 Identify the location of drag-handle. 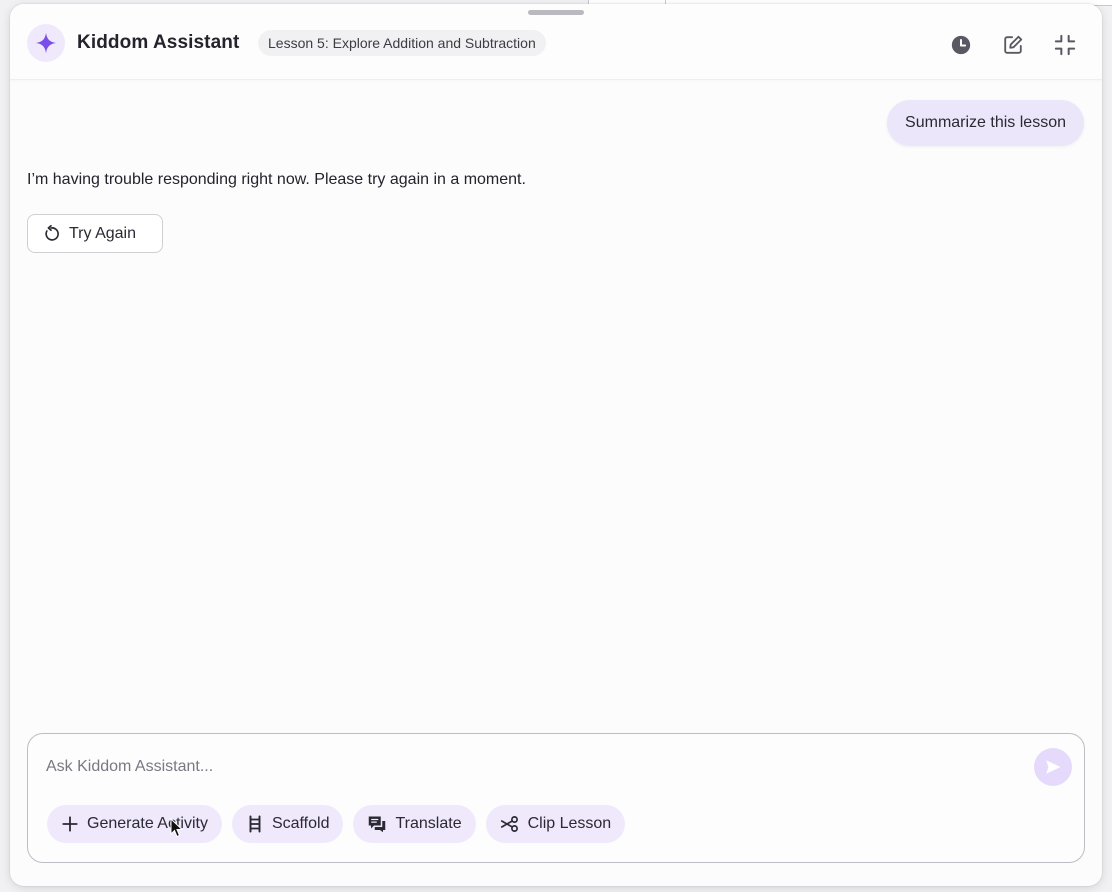
(556, 12).